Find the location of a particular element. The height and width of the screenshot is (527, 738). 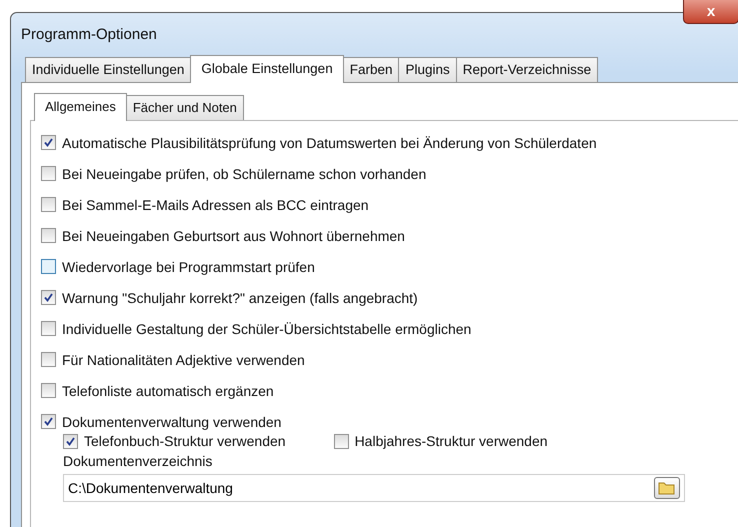

tab: Fächer und Noten is located at coordinates (185, 107).